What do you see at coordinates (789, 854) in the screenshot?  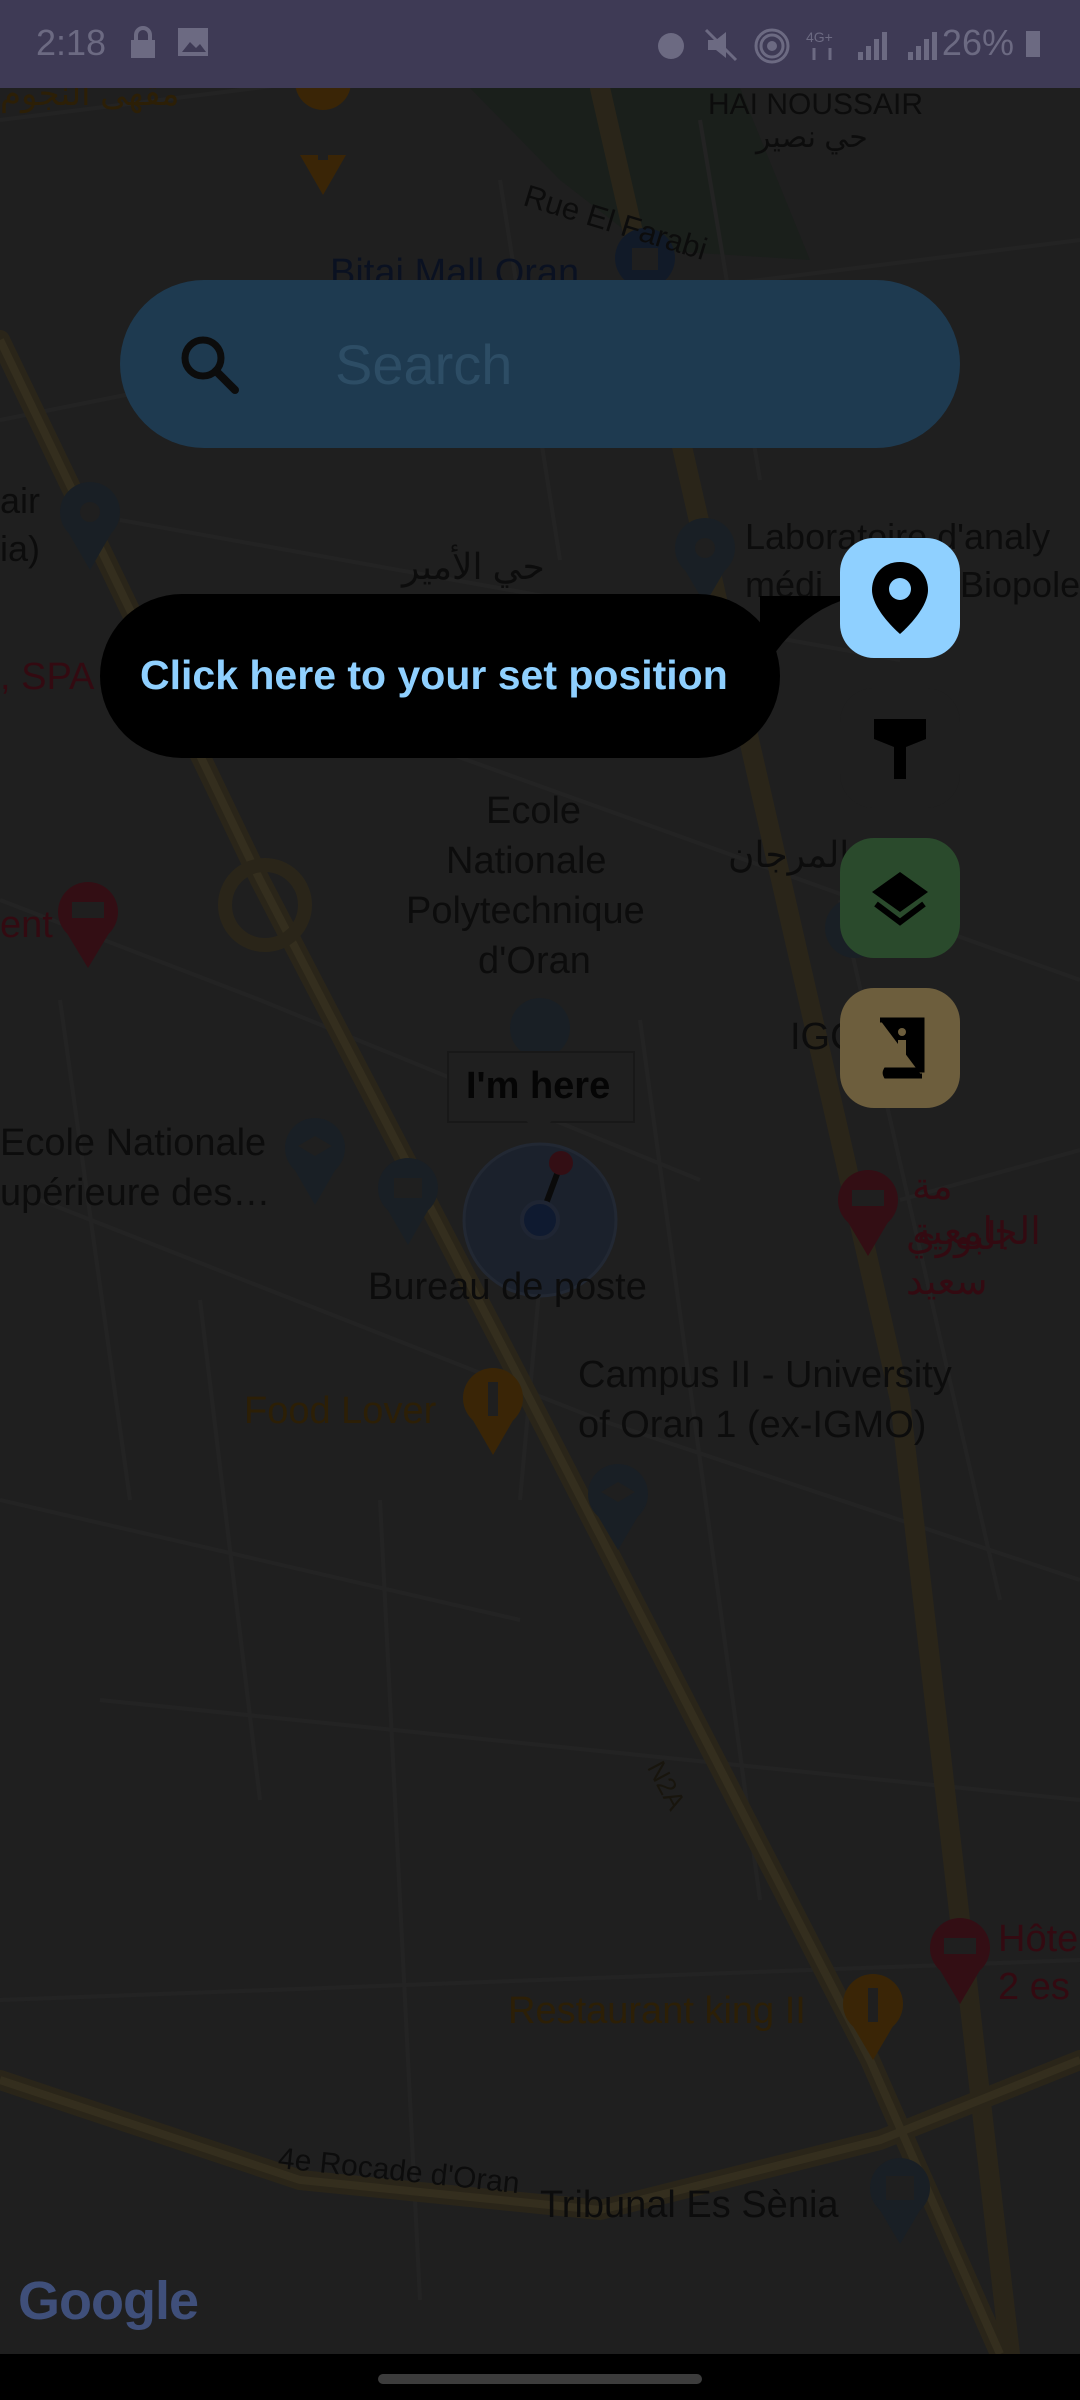 I see `place-label: المرجان` at bounding box center [789, 854].